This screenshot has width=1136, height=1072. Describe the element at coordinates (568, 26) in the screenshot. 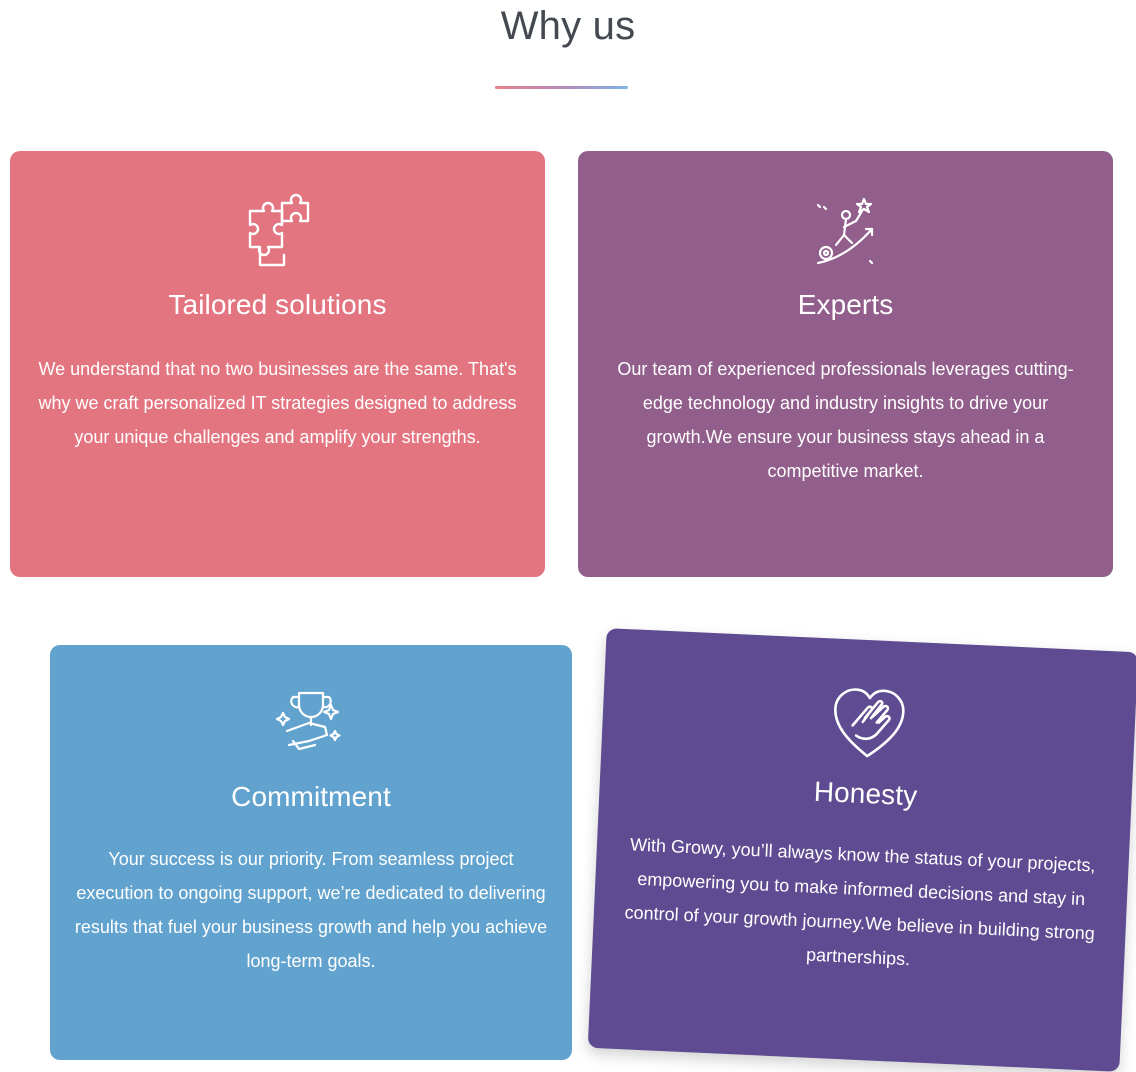

I see `section-title: Why us` at that location.